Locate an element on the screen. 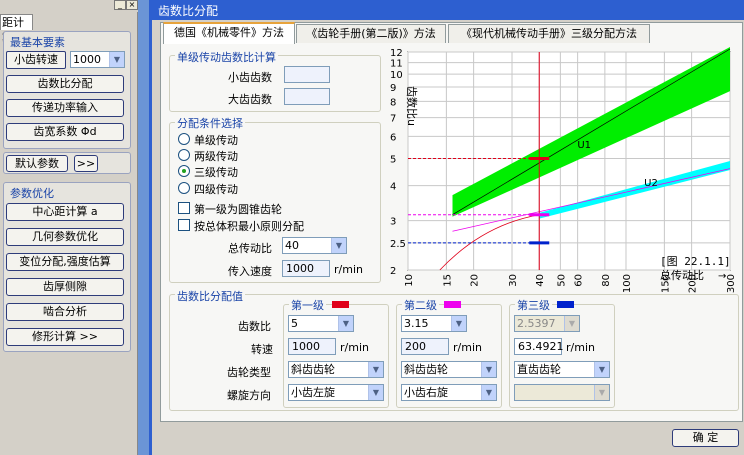  ok-button: 确 定 is located at coordinates (705, 438).